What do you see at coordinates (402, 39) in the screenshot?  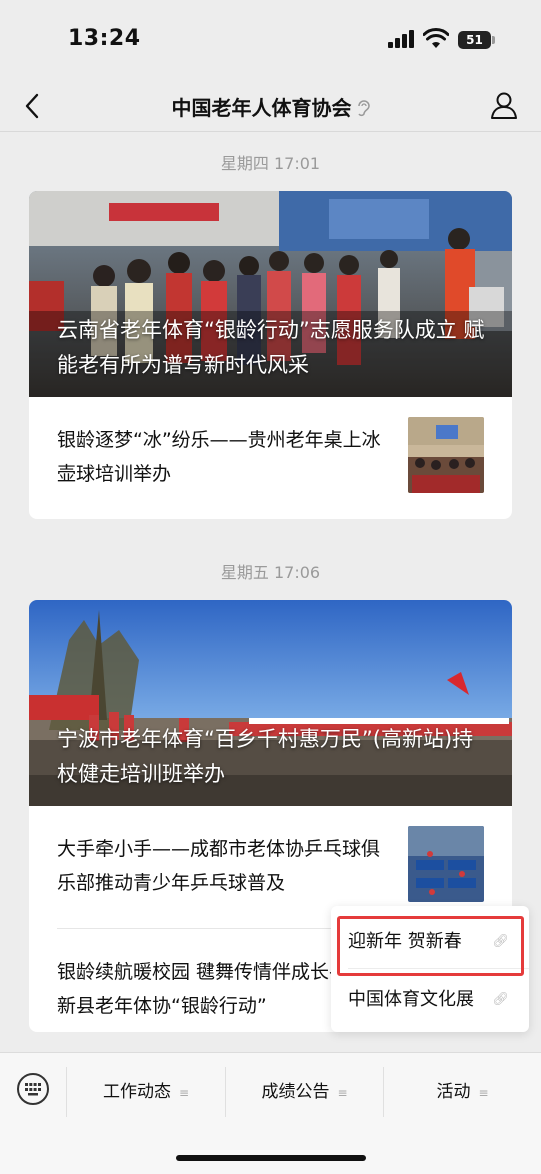 I see `signal-icon` at bounding box center [402, 39].